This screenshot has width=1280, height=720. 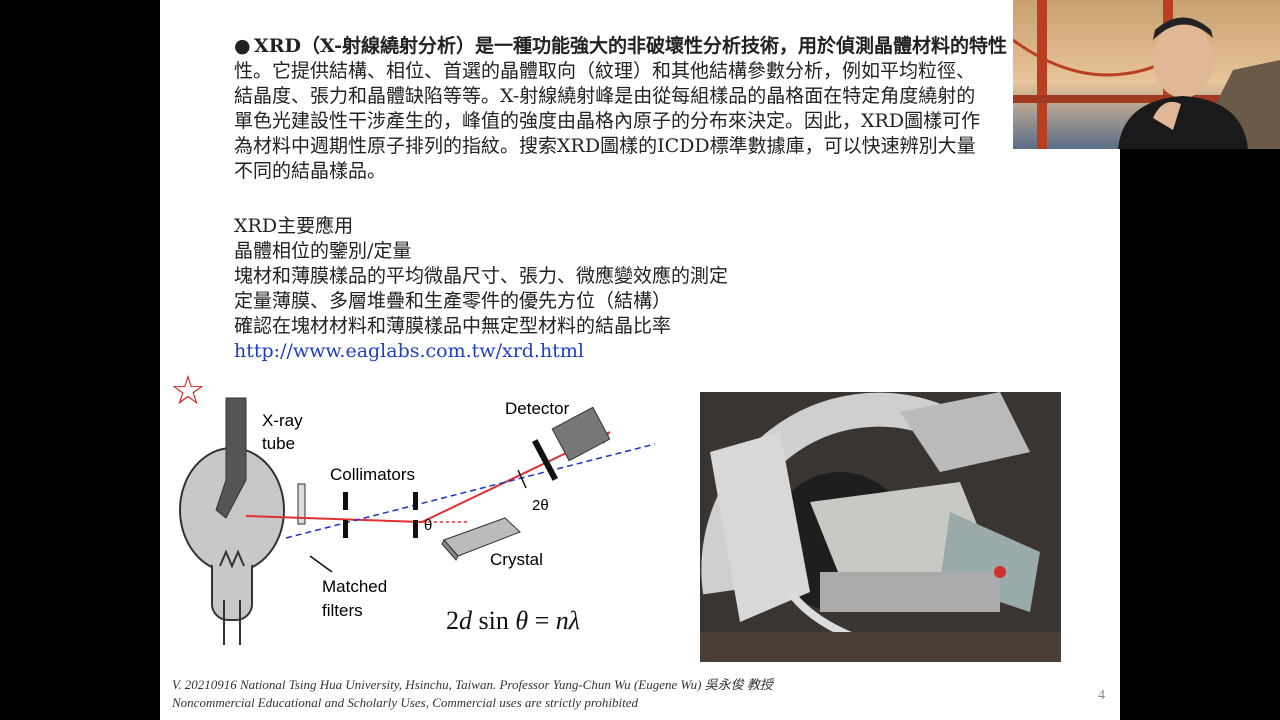 I want to click on application-item: 塊材和薄膜樣品的平均微晶尺寸、張力、微應變效應的測定, so click(x=481, y=276).